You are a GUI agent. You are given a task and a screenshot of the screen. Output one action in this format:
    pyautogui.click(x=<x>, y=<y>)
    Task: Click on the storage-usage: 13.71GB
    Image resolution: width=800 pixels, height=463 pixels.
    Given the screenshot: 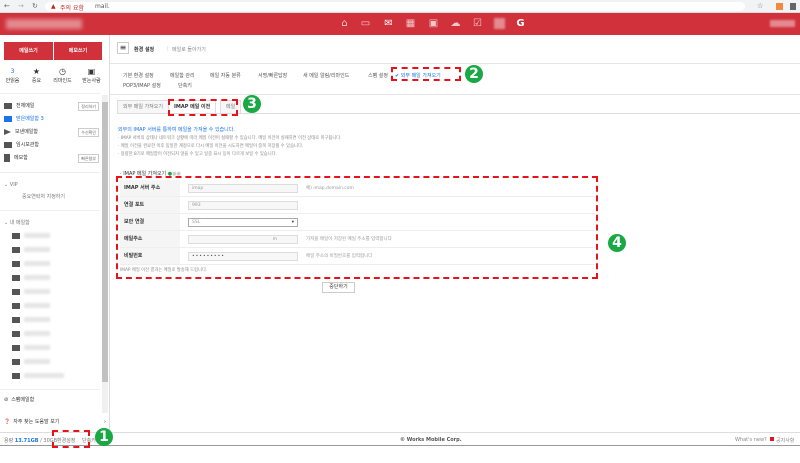 What is the action you would take?
    pyautogui.click(x=26, y=441)
    